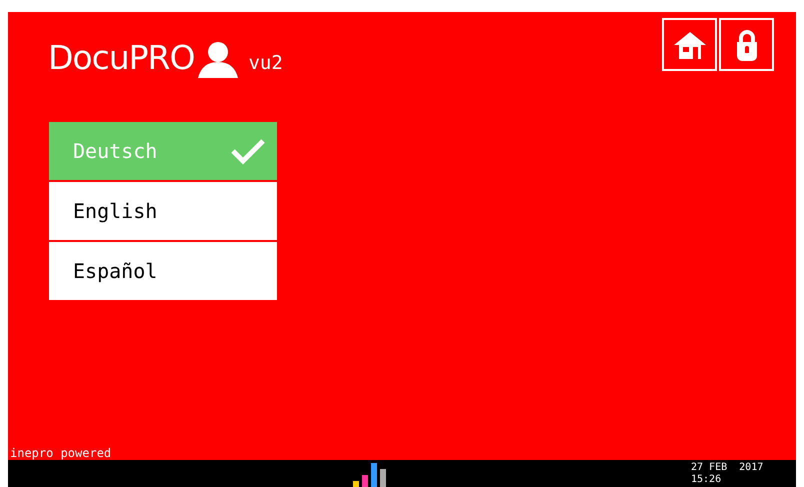 This screenshot has height=487, width=804. What do you see at coordinates (370, 475) in the screenshot?
I see `toner-level-icon` at bounding box center [370, 475].